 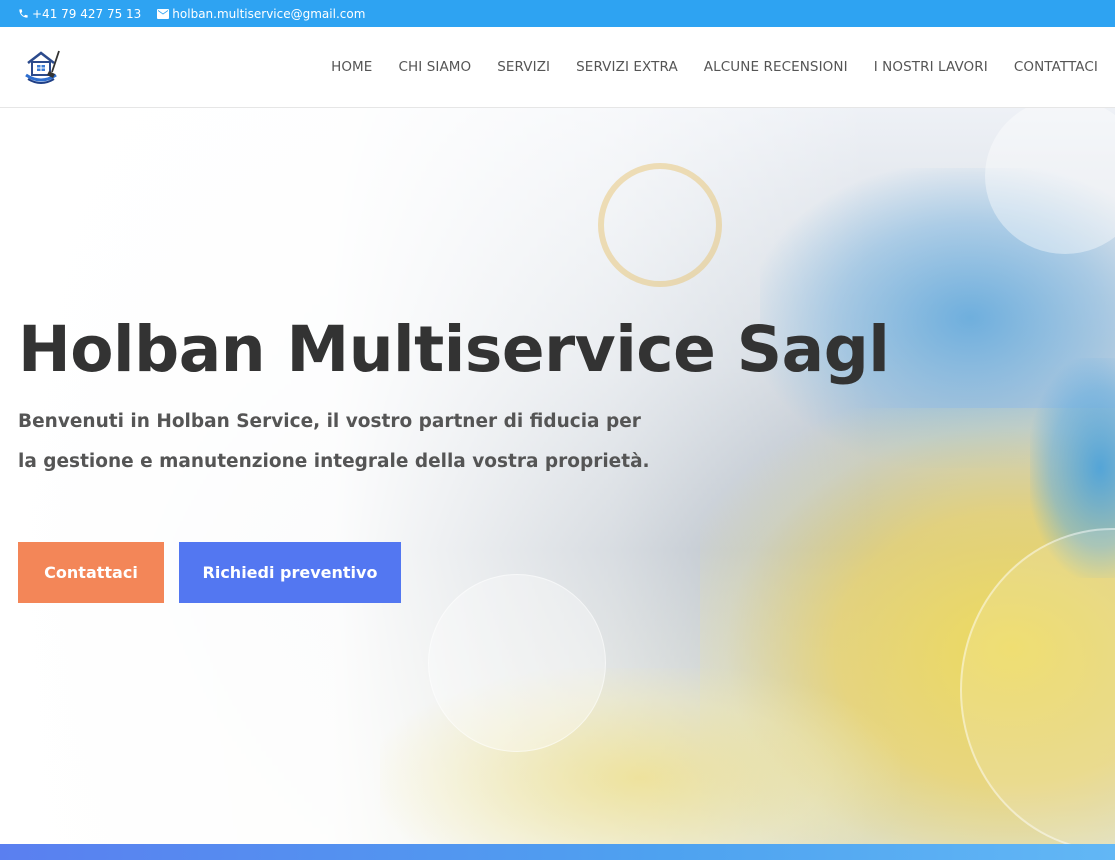 I want to click on nav-contattaci: CONTATTACI, so click(x=1056, y=67).